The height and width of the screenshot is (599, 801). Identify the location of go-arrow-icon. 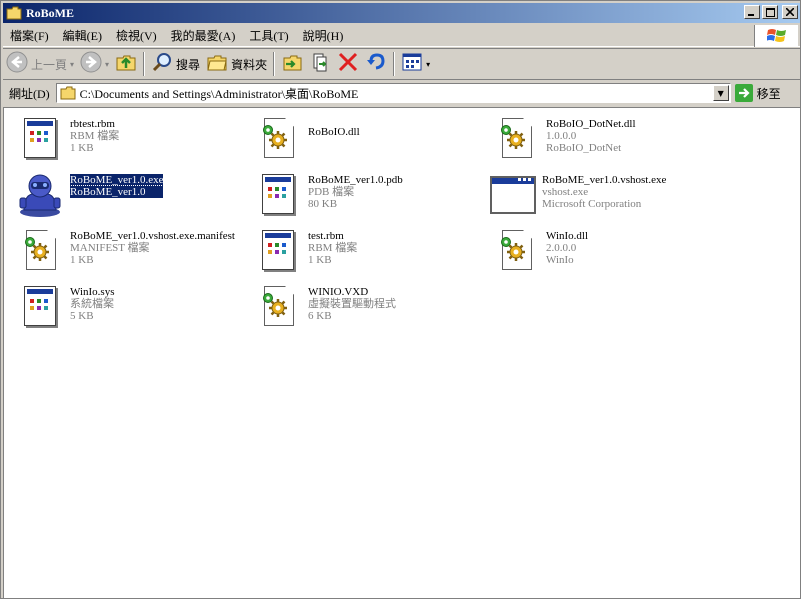
(743, 93).